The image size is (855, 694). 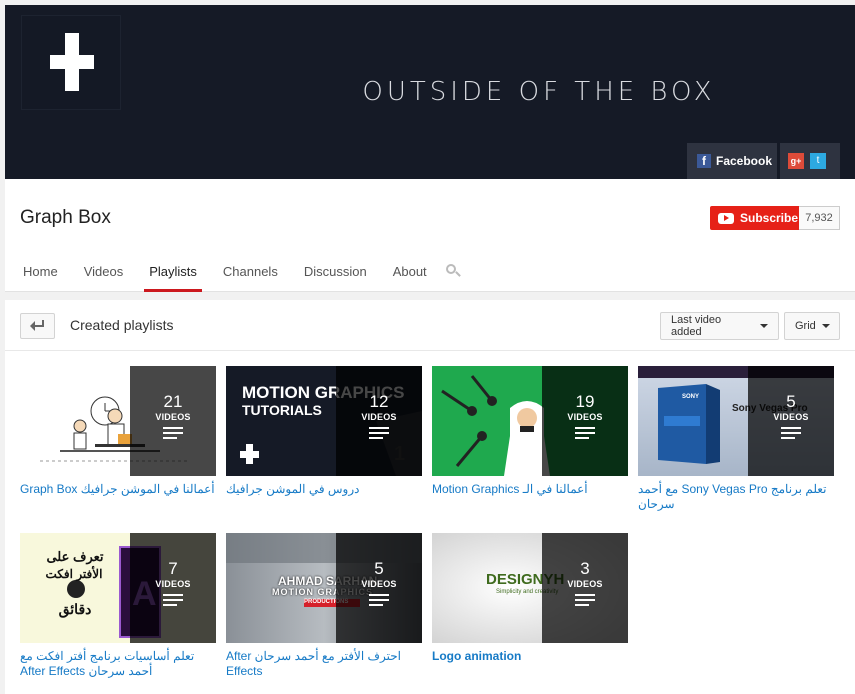 I want to click on playlist-thumbnail: MOTION GRAPHICS TUTORIALS 1 12 VIDEOS, so click(x=324, y=421).